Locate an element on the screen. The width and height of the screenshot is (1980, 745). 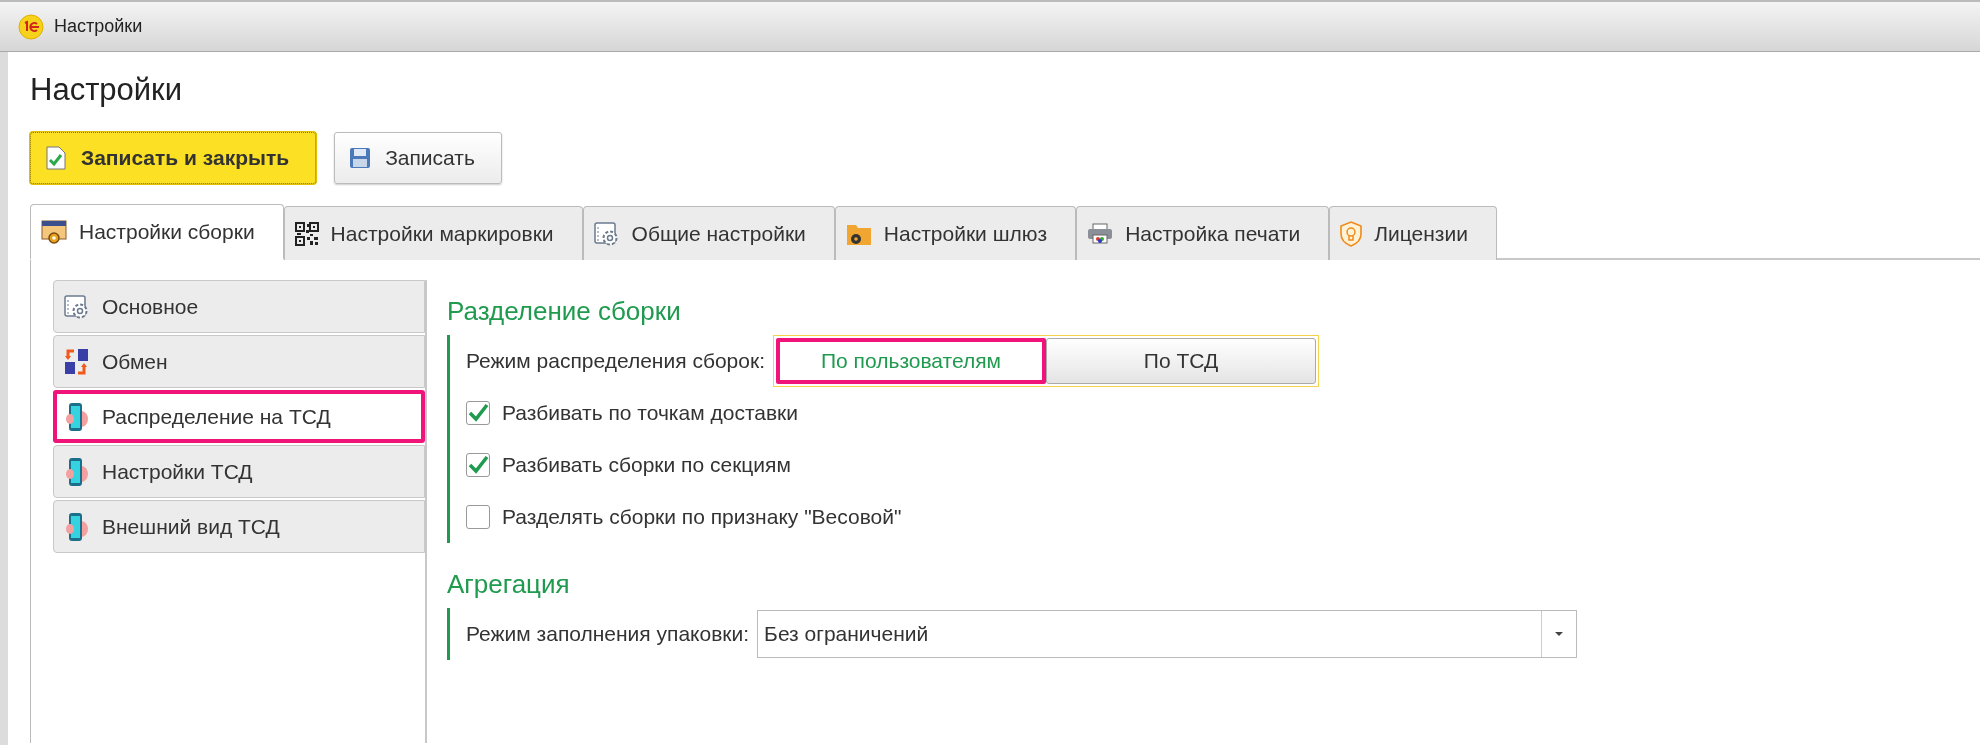
tab: Лицензии is located at coordinates (1413, 233).